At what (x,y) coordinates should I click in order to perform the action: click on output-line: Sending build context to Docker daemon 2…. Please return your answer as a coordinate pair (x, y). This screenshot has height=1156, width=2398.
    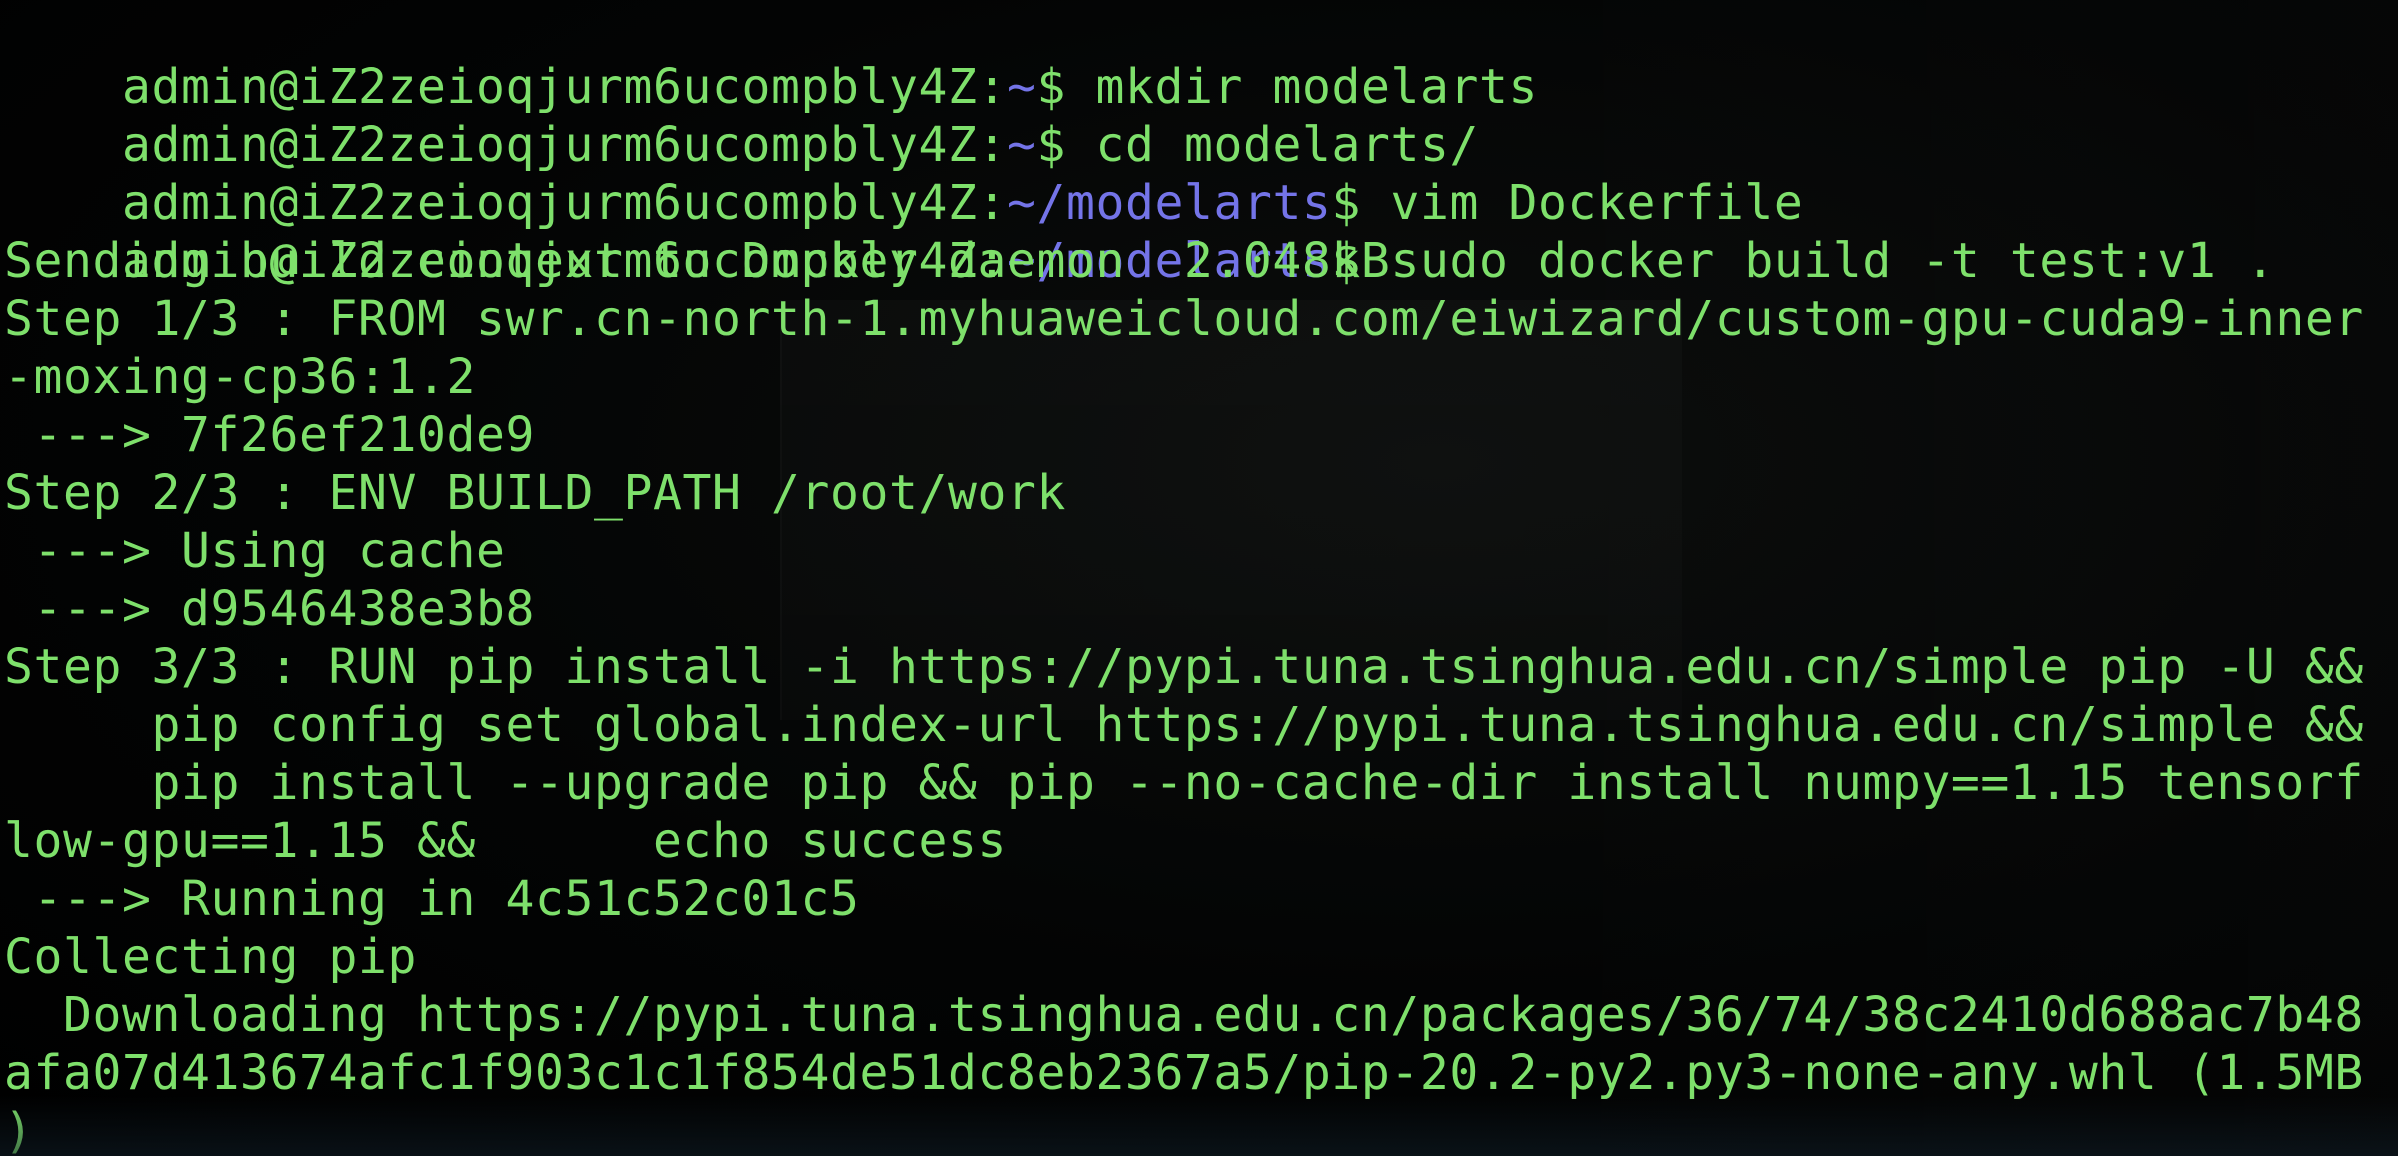
    Looking at the image, I should click on (697, 261).